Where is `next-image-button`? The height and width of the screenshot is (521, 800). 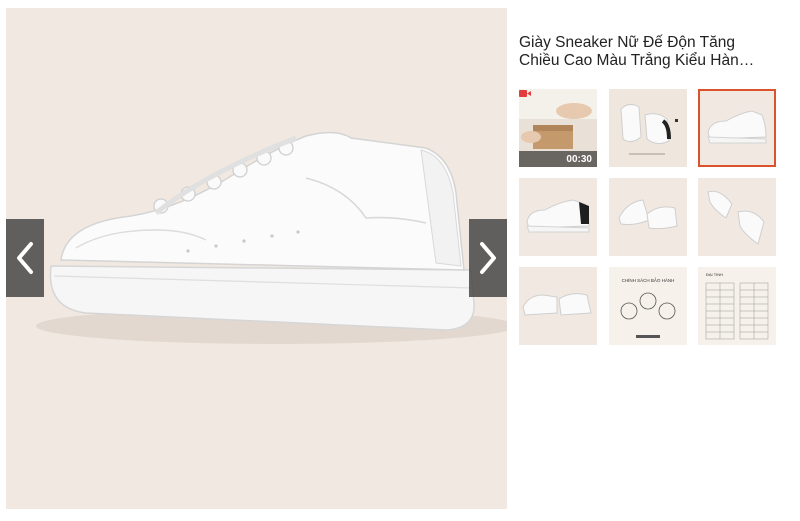 next-image-button is located at coordinates (488, 258).